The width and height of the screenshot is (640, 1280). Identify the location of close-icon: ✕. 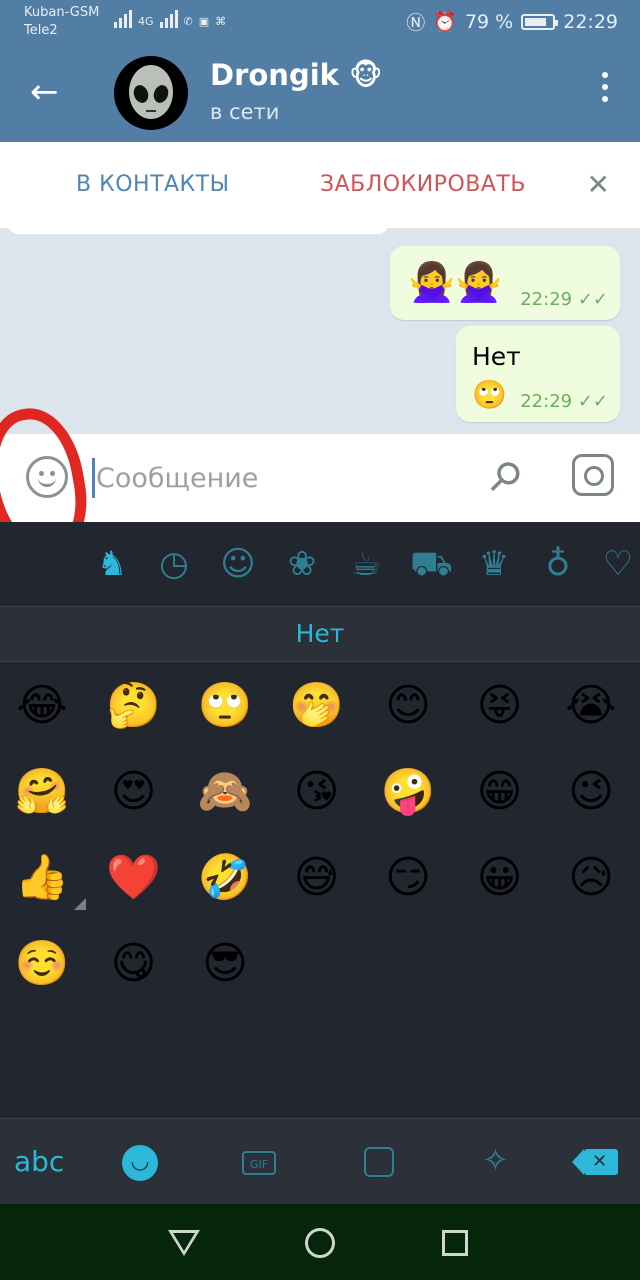
(598, 184).